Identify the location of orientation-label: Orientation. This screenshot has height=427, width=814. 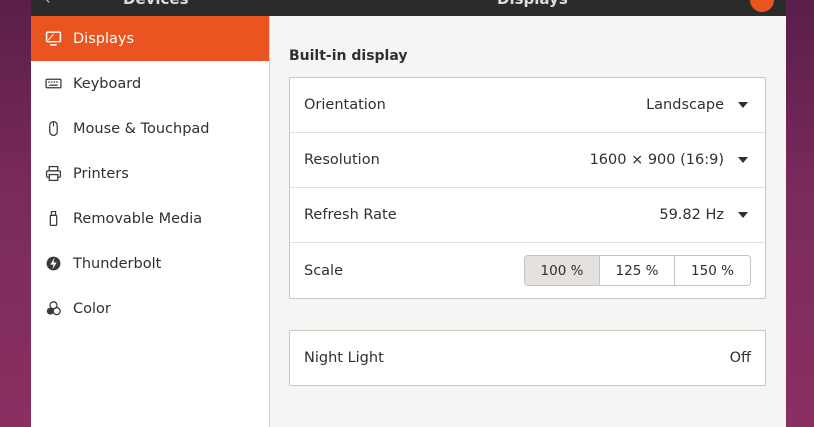
(345, 105).